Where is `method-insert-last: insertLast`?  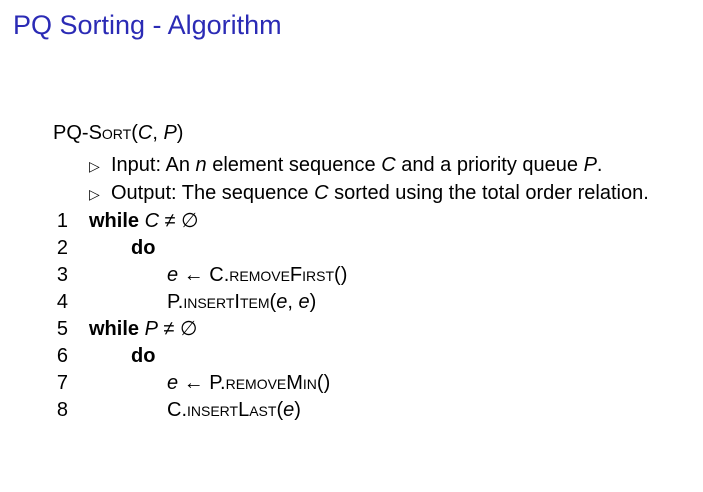 method-insert-last: insertLast is located at coordinates (232, 410).